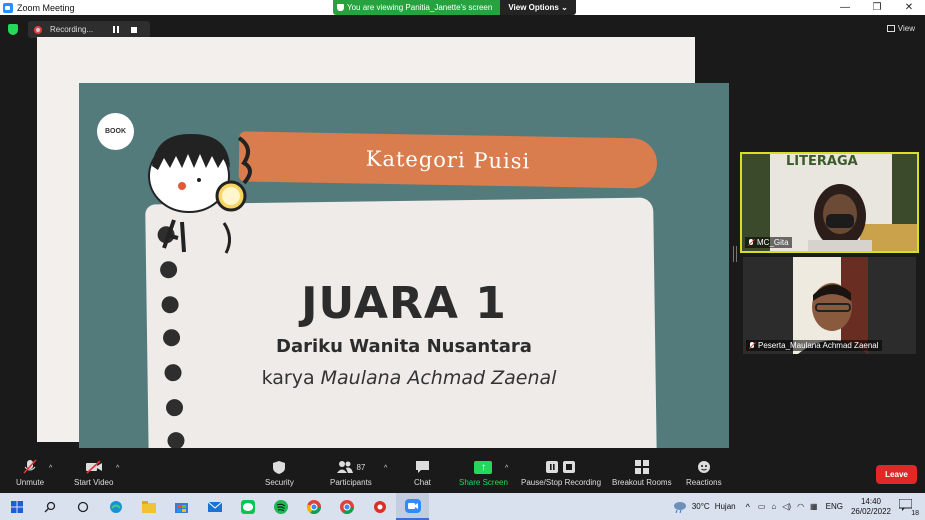 The image size is (925, 520). Describe the element at coordinates (735, 254) in the screenshot. I see `panel-resize-handle` at that location.